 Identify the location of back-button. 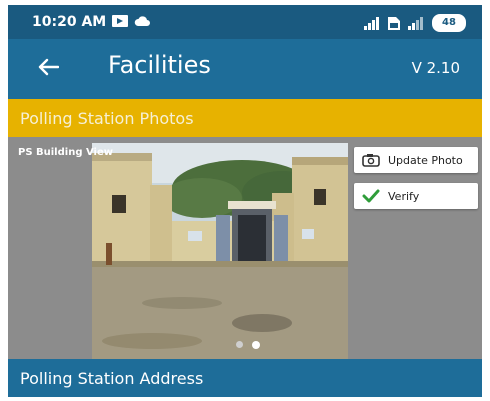
(48, 67).